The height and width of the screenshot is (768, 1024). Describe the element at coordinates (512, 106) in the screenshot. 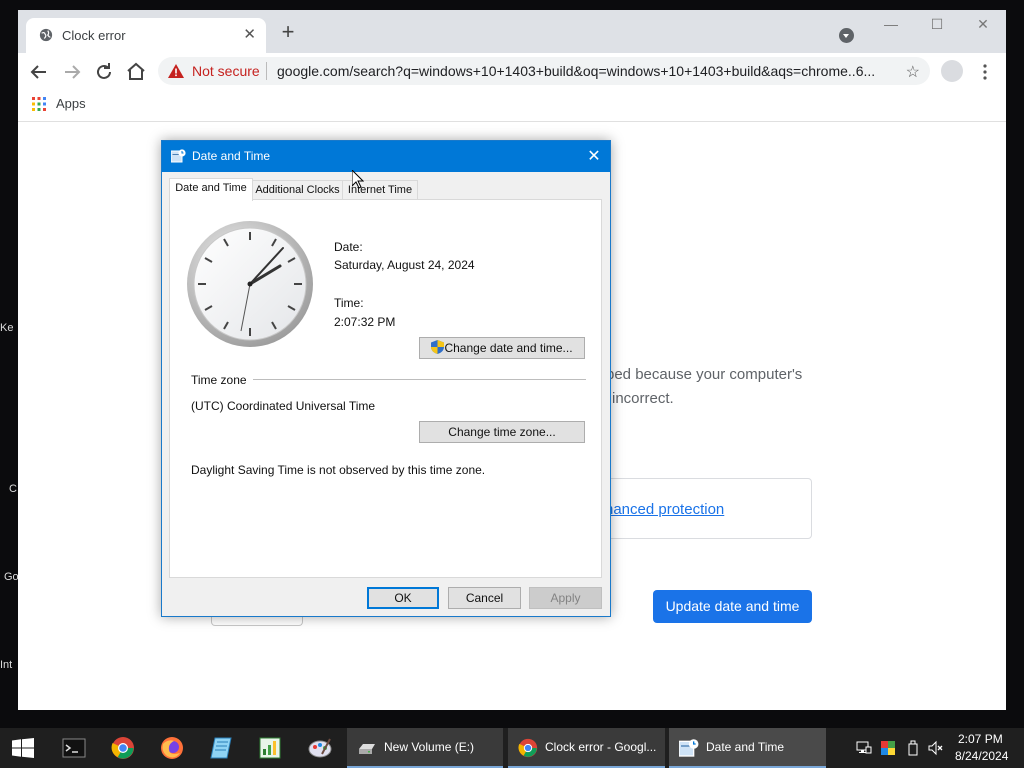

I see `bookmarks-bar: Apps` at that location.